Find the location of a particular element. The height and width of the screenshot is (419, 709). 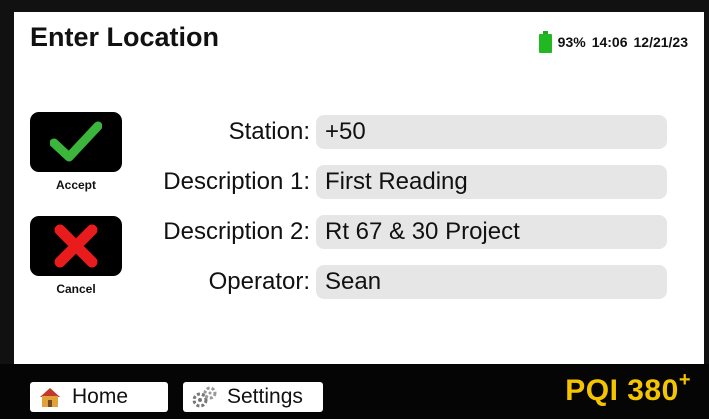

field-row-description-1: Description 1: First Reading is located at coordinates (390, 182).